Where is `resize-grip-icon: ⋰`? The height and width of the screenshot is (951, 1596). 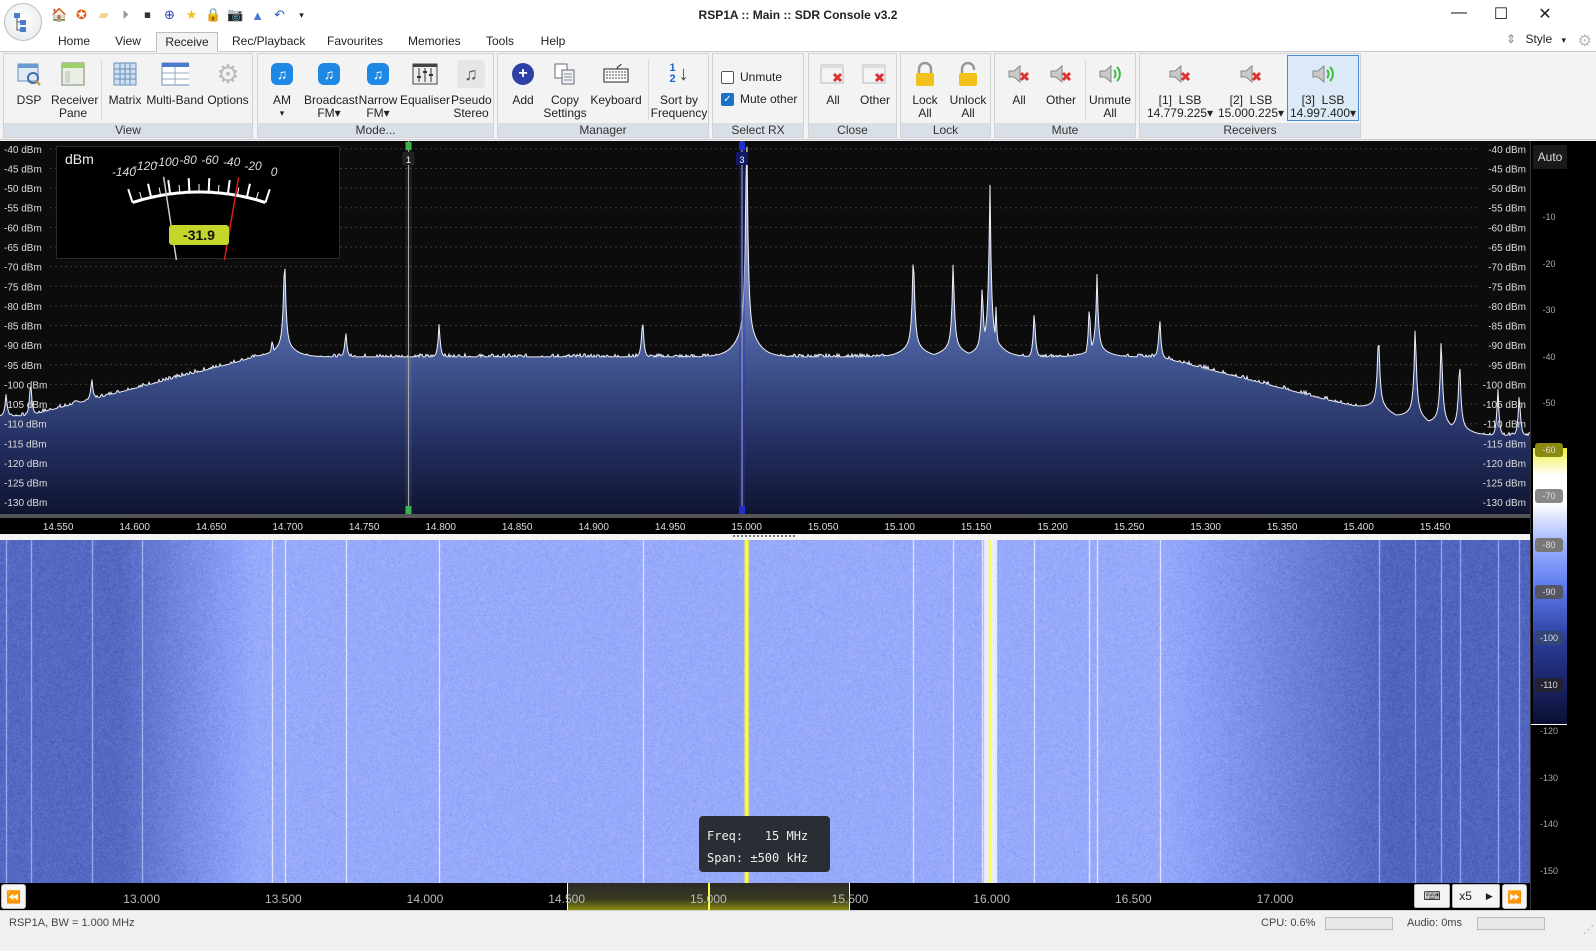
resize-grip-icon: ⋰ is located at coordinates (1588, 929).